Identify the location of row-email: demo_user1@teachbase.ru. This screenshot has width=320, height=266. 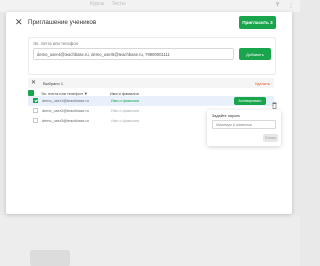
(65, 101).